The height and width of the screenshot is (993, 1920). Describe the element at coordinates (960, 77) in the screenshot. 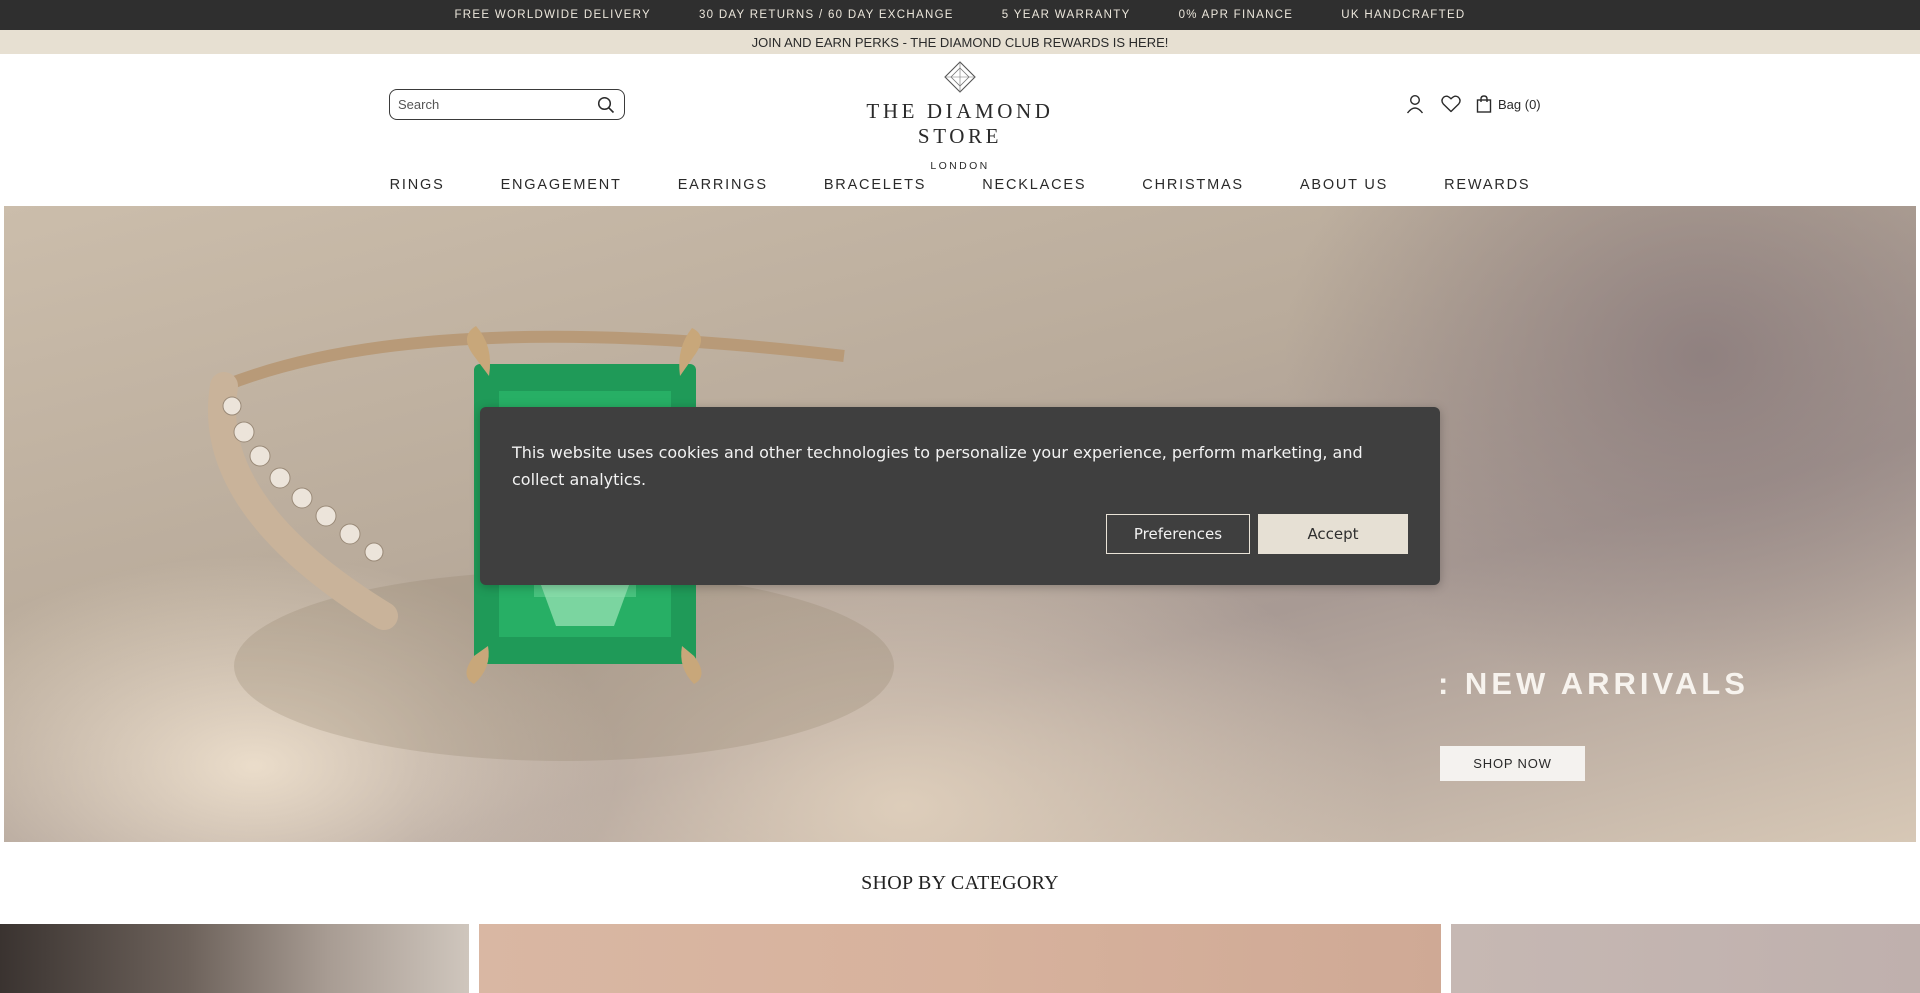

I see `diamond-logo-icon` at that location.